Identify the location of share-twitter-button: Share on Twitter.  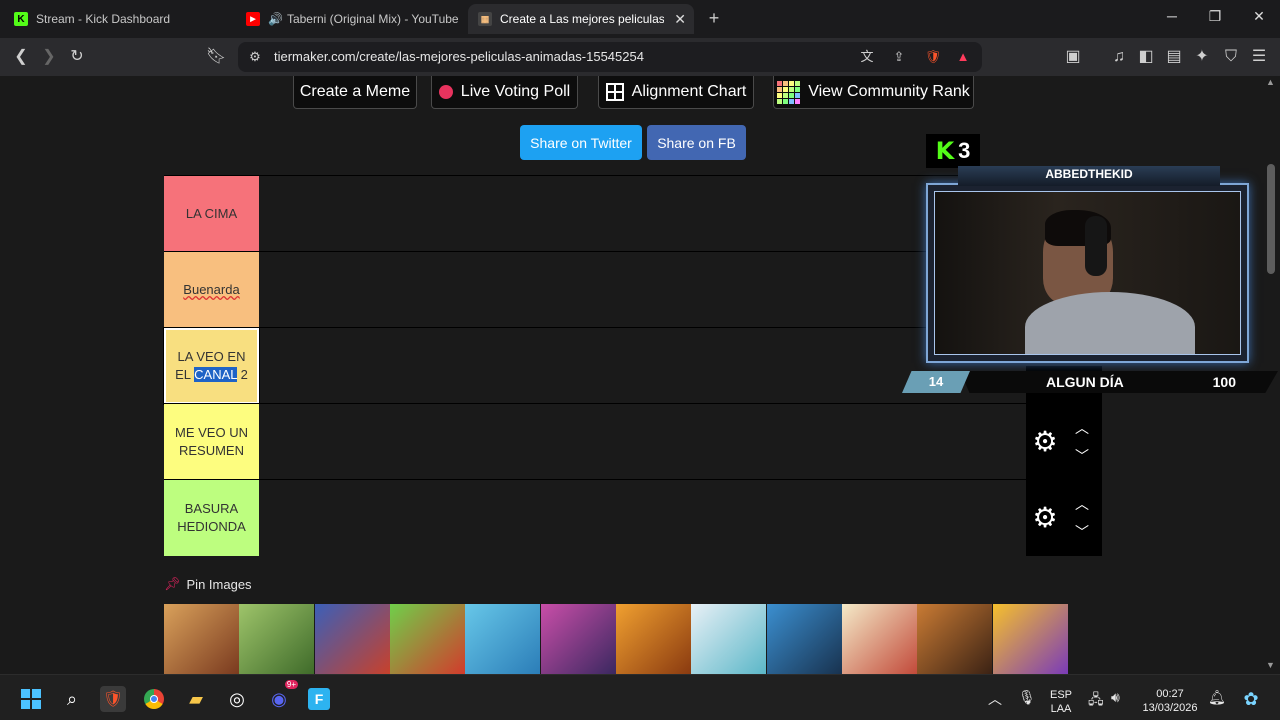
(581, 142).